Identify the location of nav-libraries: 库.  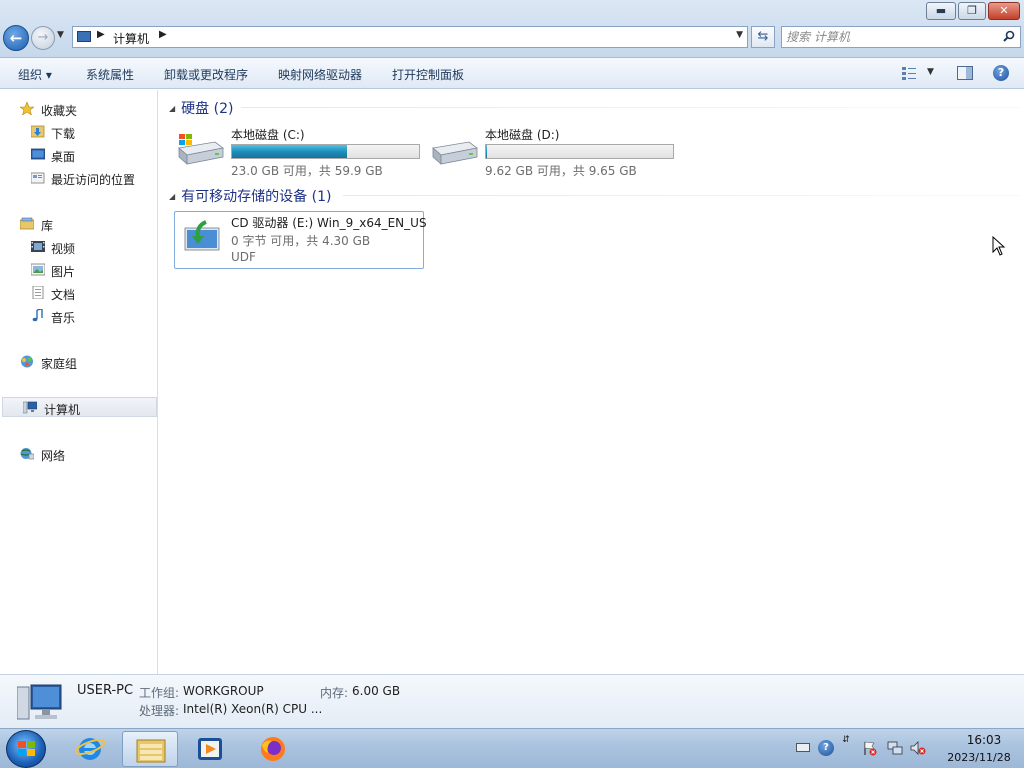
(78, 224).